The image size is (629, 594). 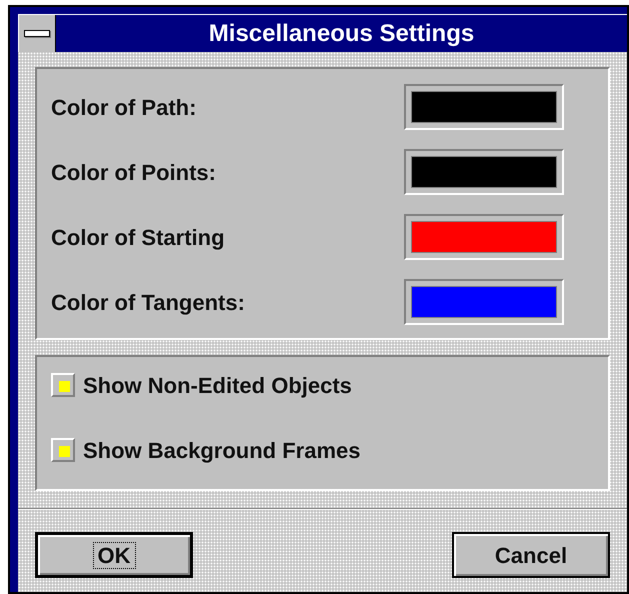 I want to click on dialog-button: OK, so click(x=114, y=555).